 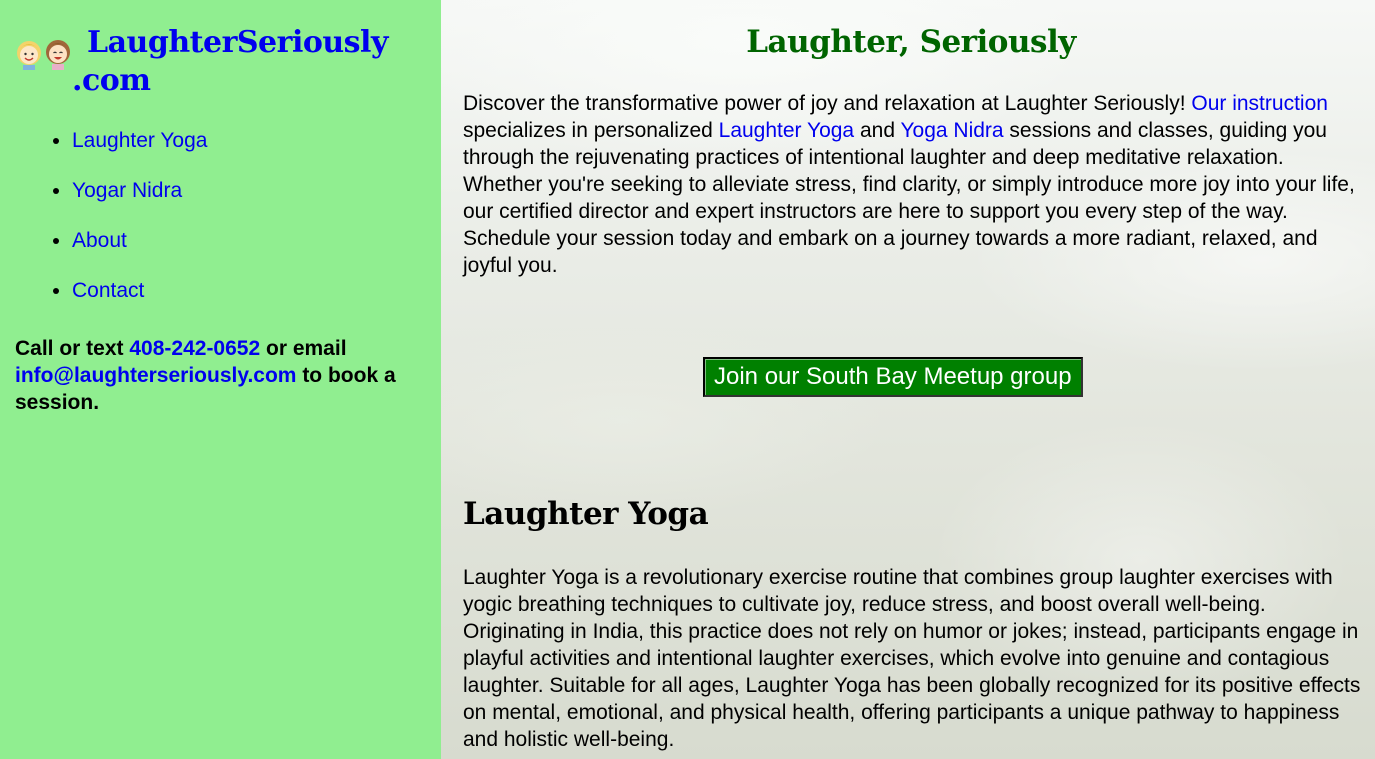 I want to click on our-instruction-link: Our instruction, so click(x=1259, y=103).